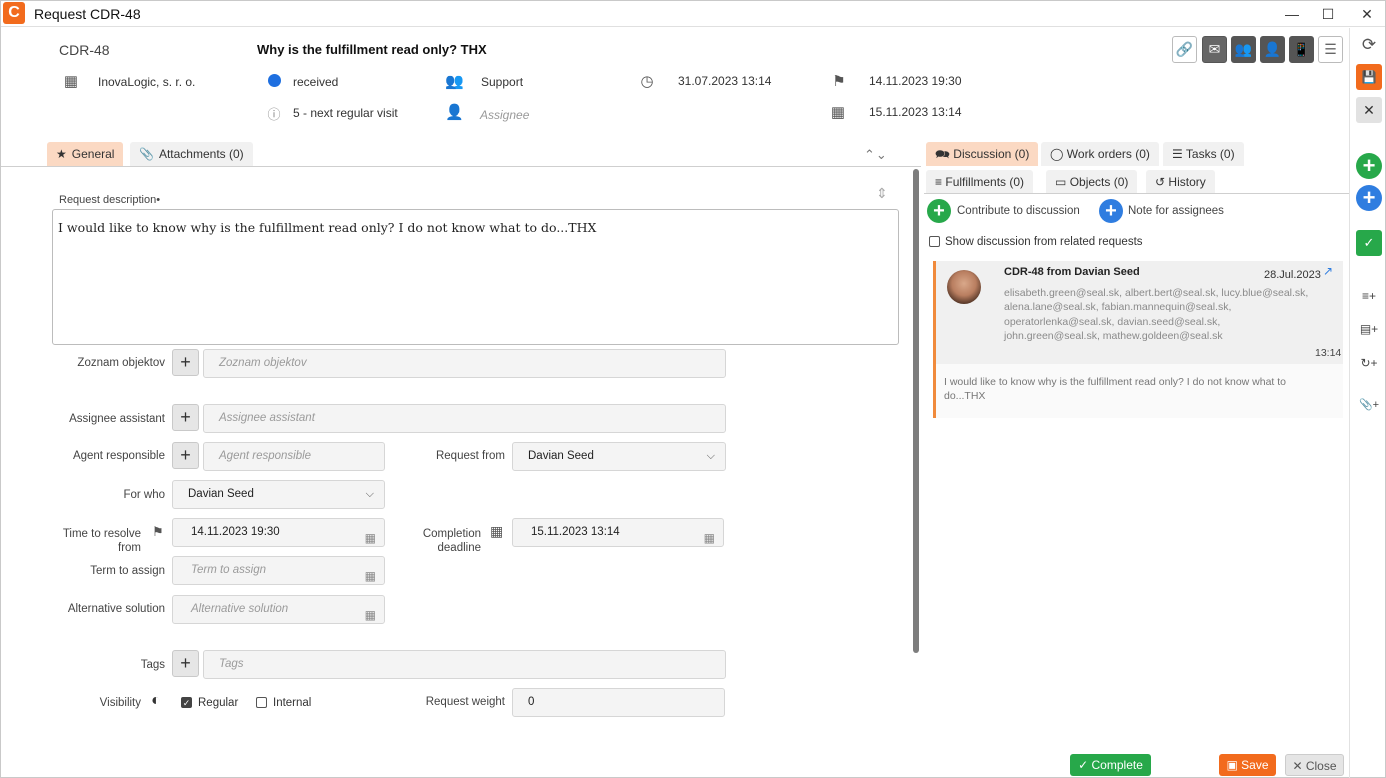 The image size is (1386, 778). Describe the element at coordinates (1369, 45) in the screenshot. I see `refresh-button: ⟳` at that location.